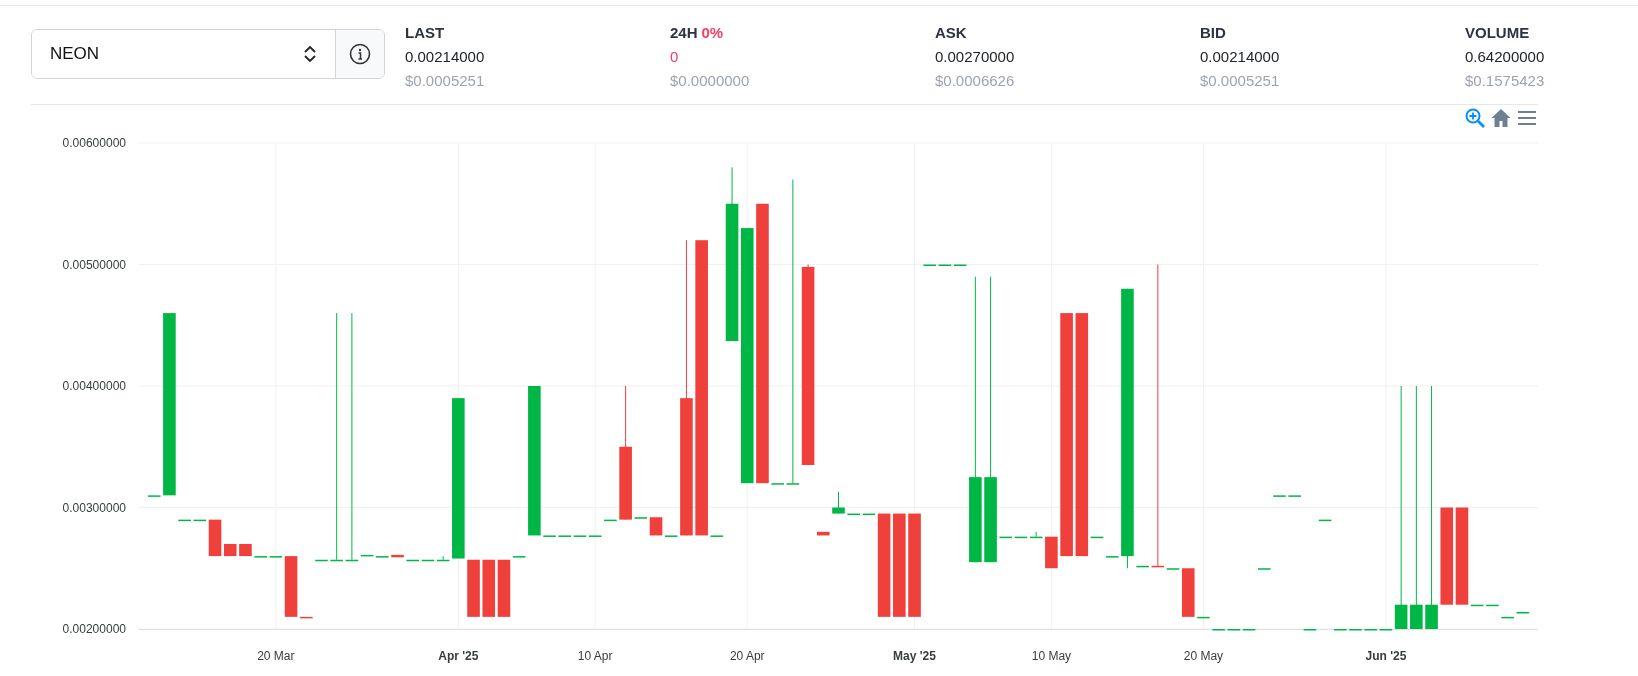  I want to click on stat-label: VOLUME, so click(1497, 32).